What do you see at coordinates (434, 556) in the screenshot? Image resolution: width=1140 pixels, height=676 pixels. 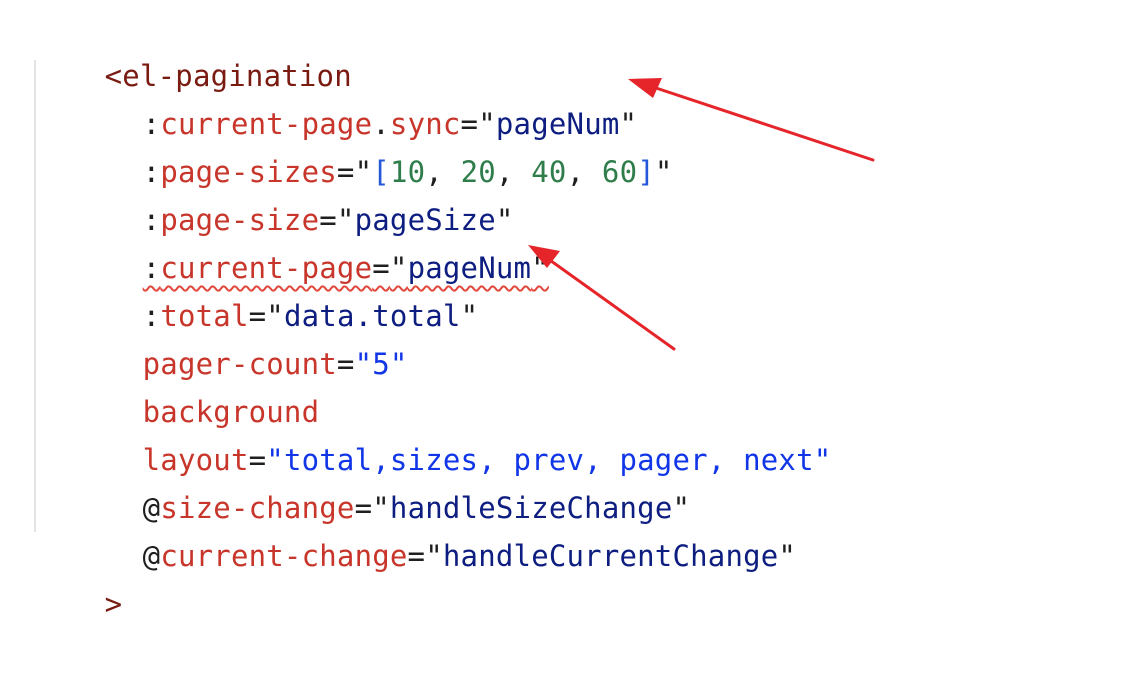 I see `open-quote: "` at bounding box center [434, 556].